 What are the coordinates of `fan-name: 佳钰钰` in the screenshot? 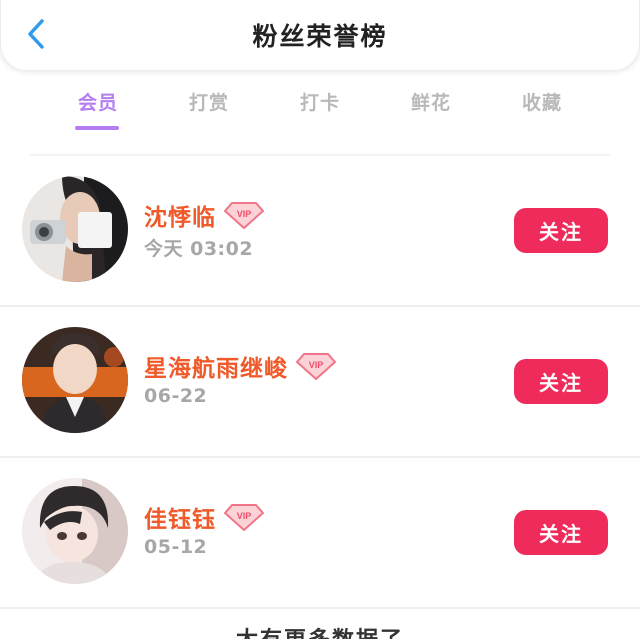 It's located at (180, 520).